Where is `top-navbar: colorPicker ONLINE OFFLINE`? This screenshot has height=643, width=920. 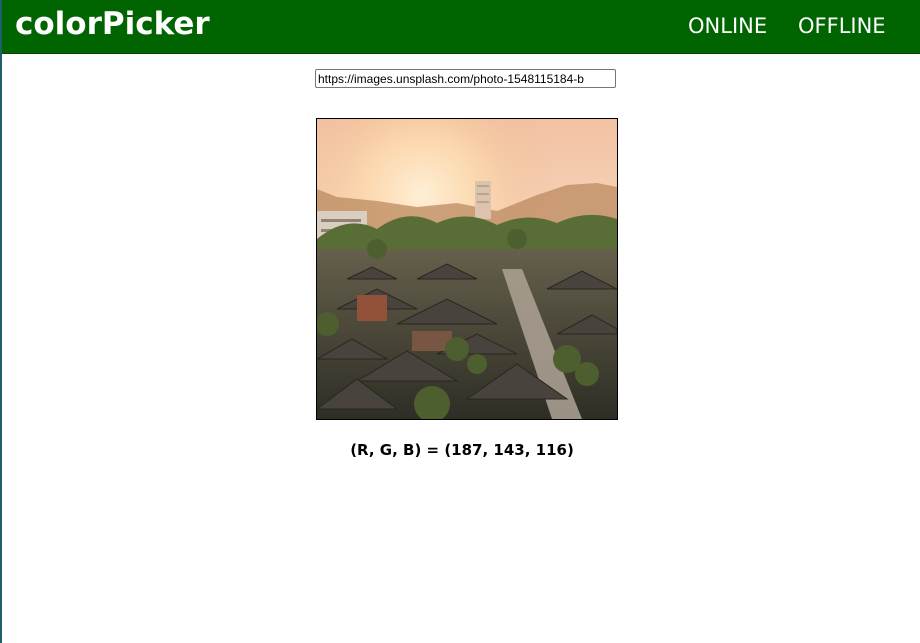
top-navbar: colorPicker ONLINE OFFLINE is located at coordinates (461, 27).